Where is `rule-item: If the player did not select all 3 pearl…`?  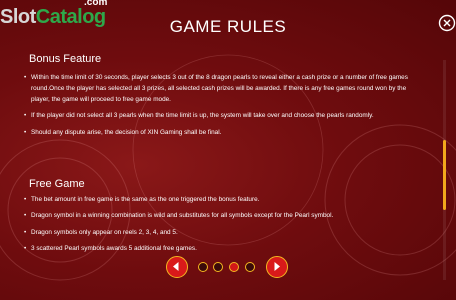
rule-item: If the player did not select all 3 pearl… is located at coordinates (224, 116).